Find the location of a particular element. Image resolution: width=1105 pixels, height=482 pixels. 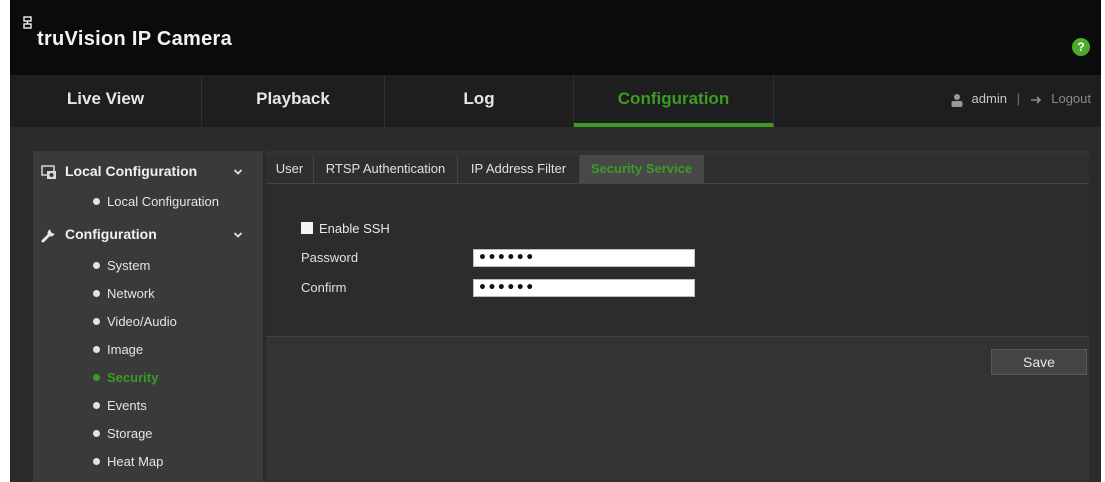

sidebar-item-label: Security is located at coordinates (133, 377).